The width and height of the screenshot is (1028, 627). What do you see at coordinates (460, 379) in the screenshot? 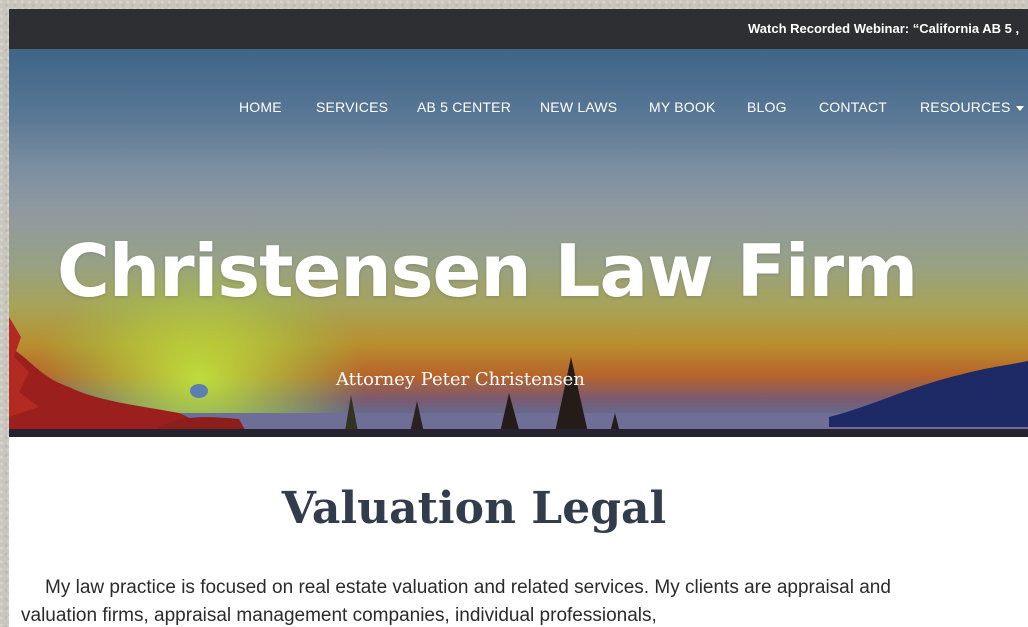
I see `site-subtitle: Attorney Peter Christensen` at bounding box center [460, 379].